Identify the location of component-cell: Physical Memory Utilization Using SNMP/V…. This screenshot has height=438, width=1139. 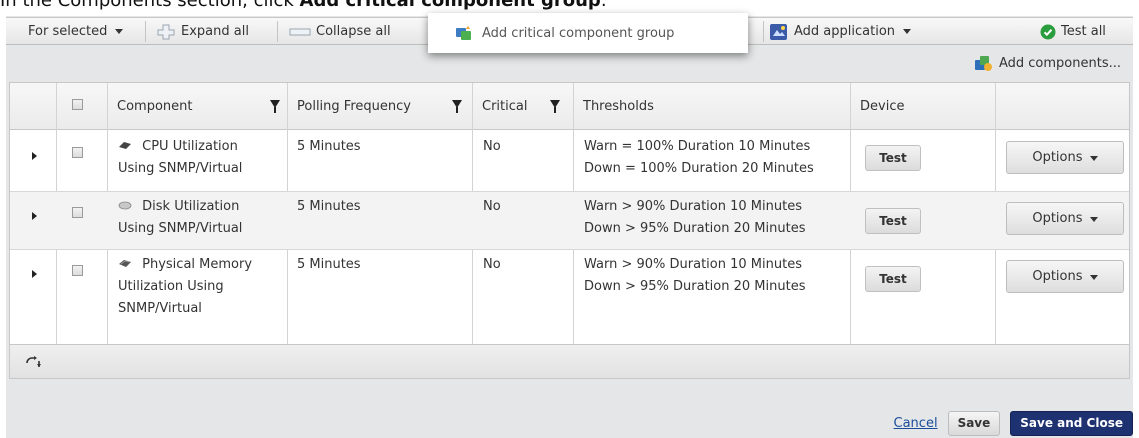
(200, 287).